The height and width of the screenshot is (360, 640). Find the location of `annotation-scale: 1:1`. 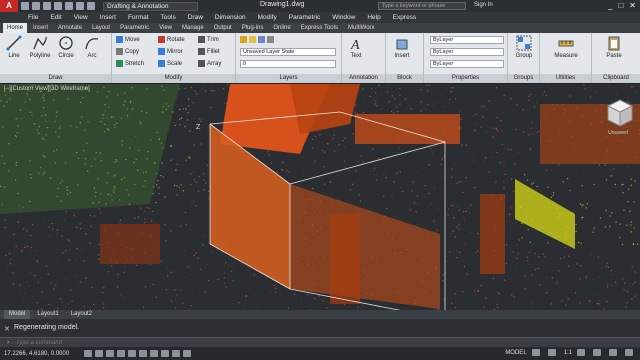

annotation-scale: 1:1 is located at coordinates (568, 353).